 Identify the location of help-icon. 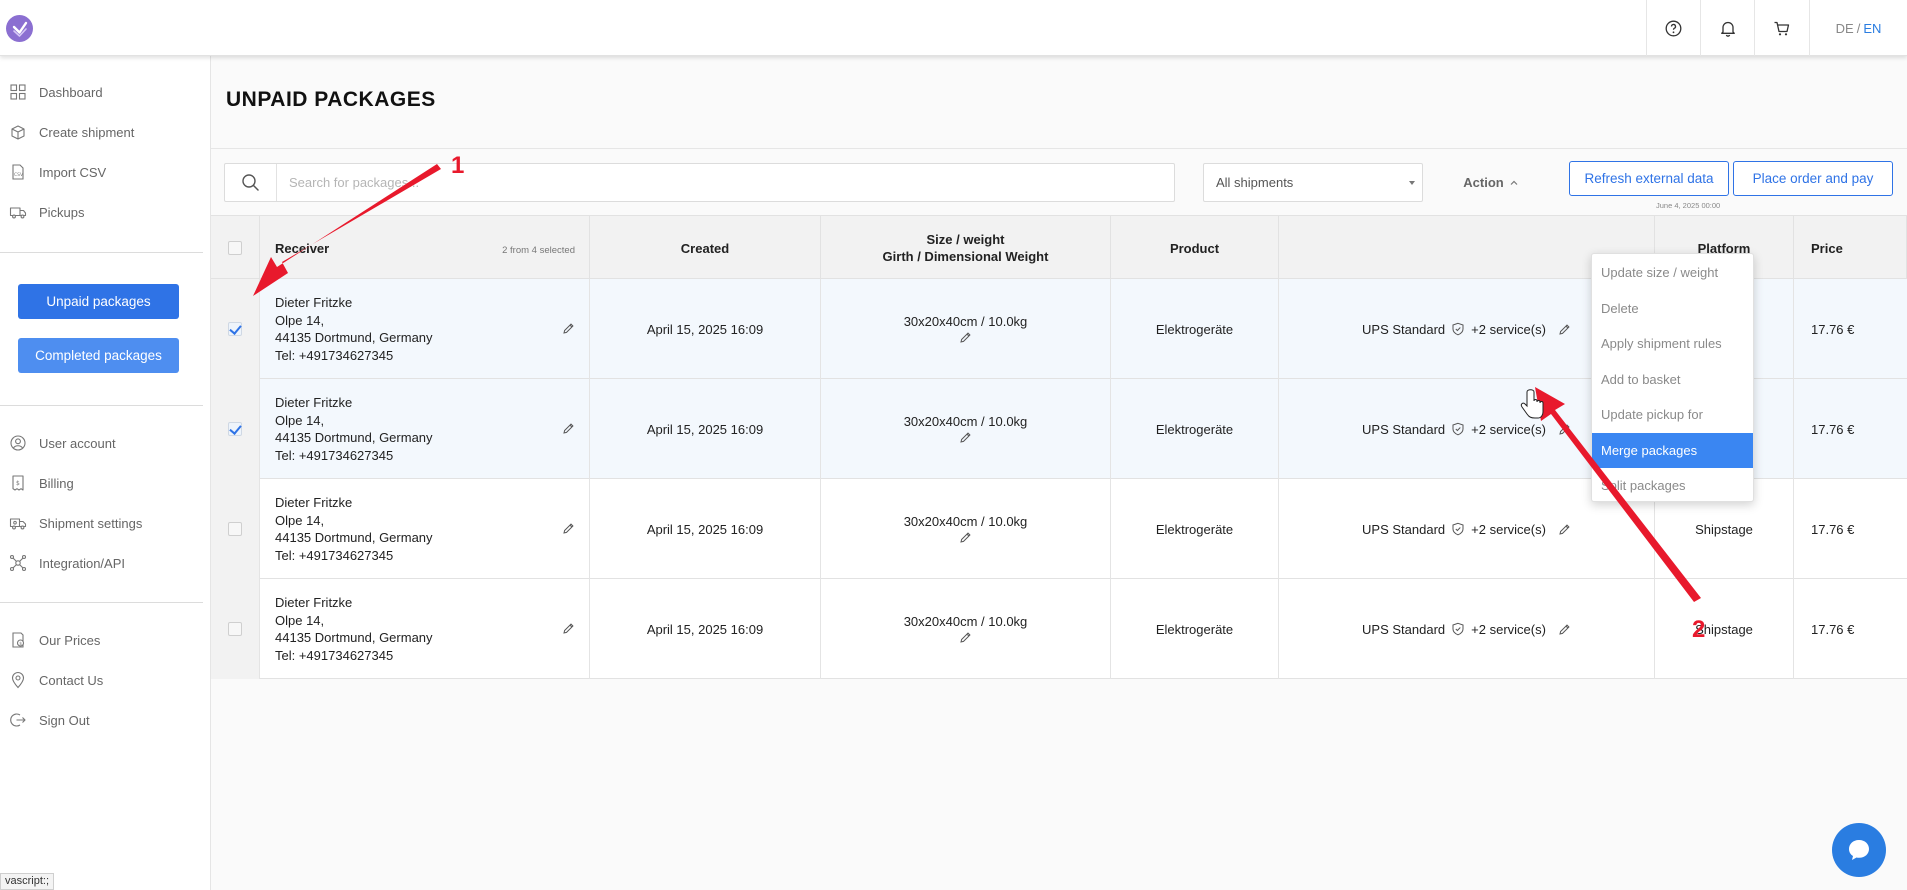
(1673, 28).